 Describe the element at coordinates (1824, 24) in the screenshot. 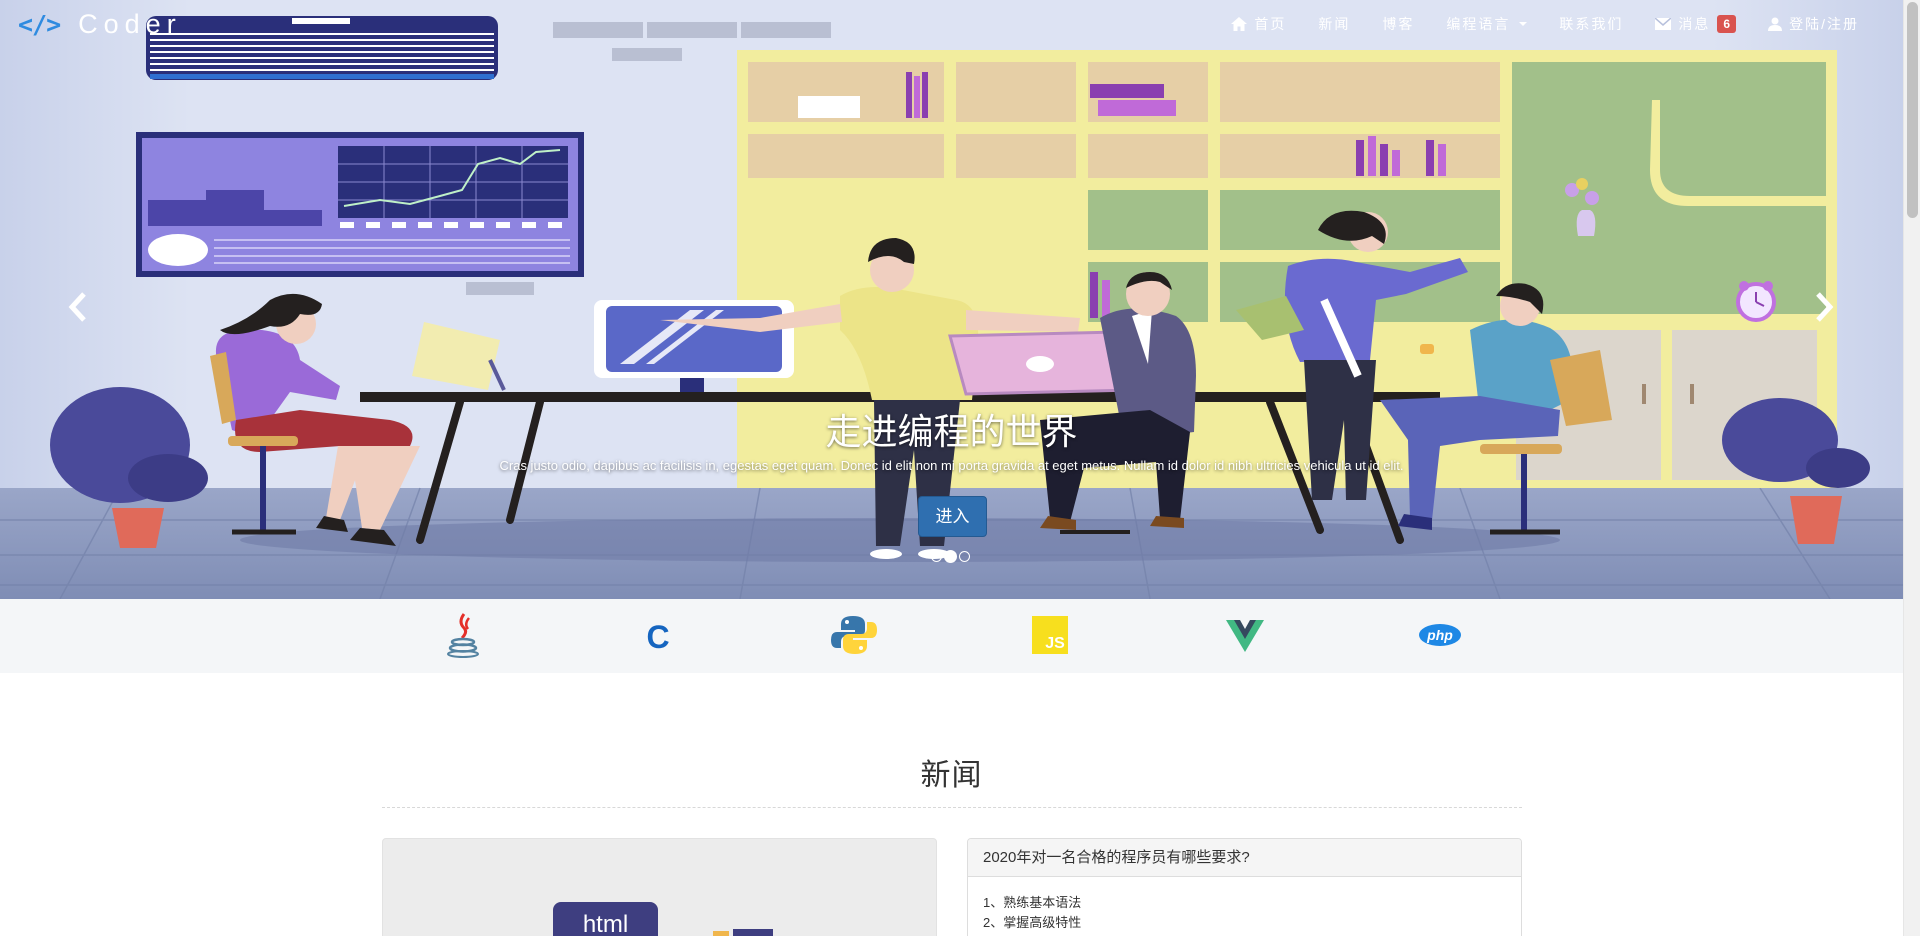

I see `nav-login-label: 登陆/注册` at that location.